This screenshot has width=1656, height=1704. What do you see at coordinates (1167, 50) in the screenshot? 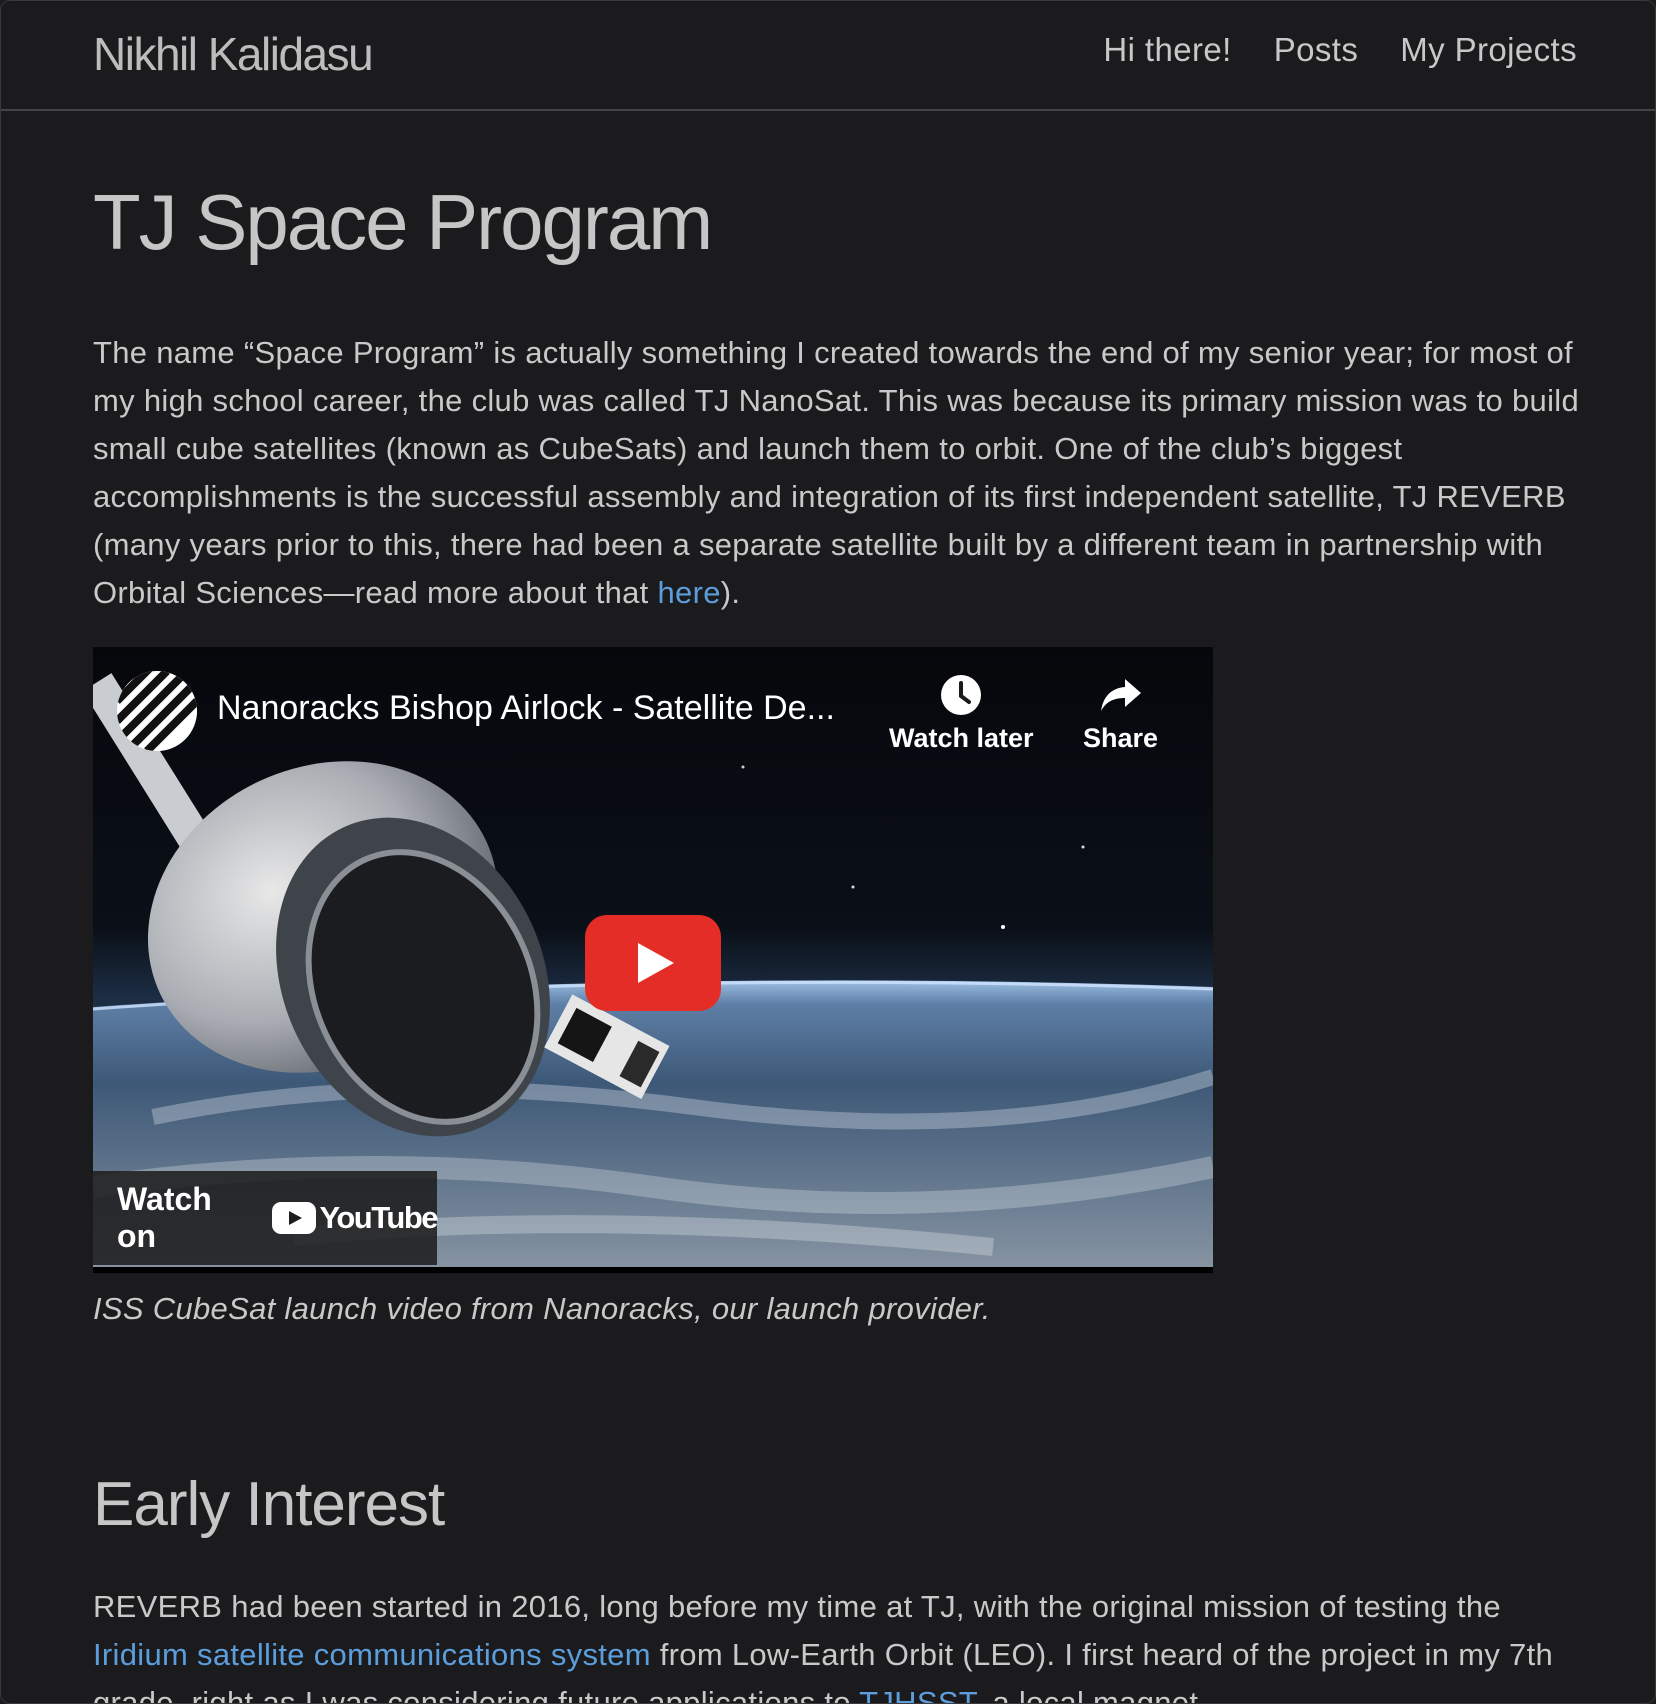
I see `nav-hi-there: Hi there!` at bounding box center [1167, 50].